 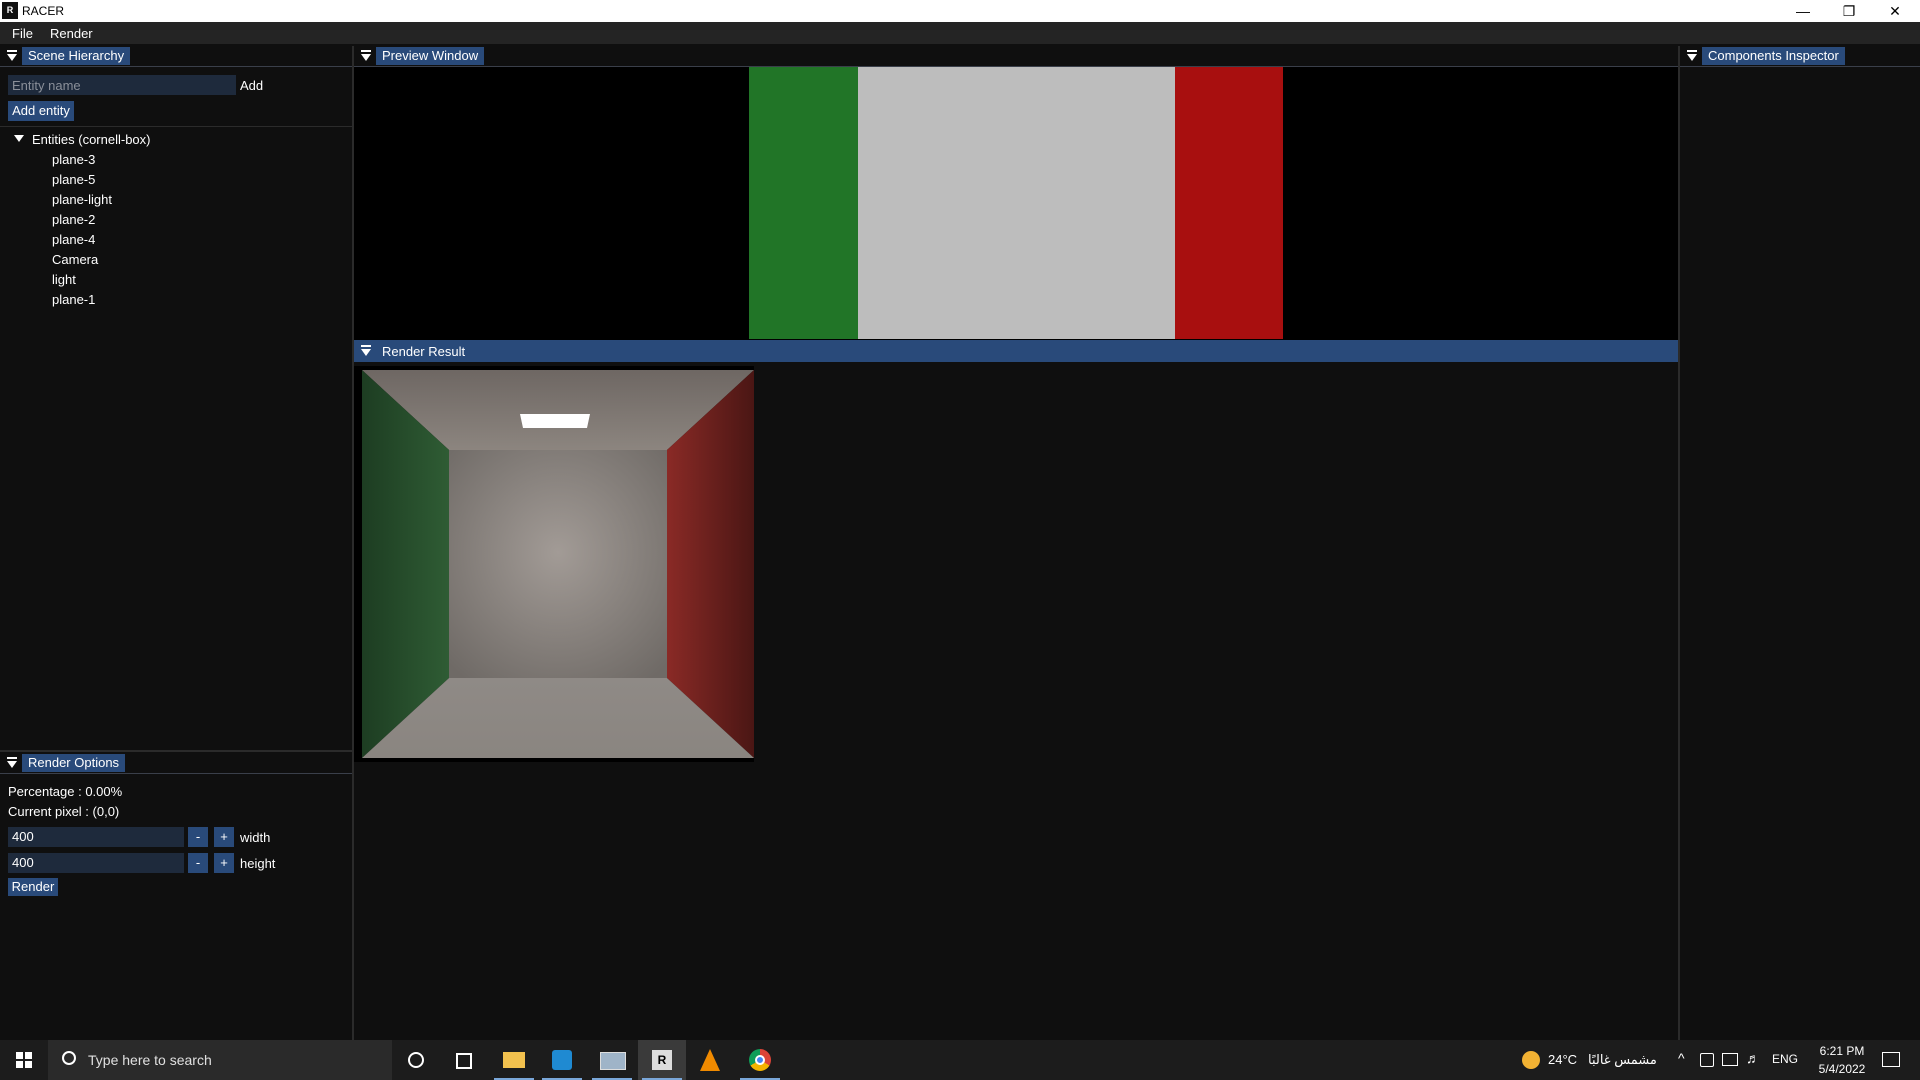 I want to click on cortana-icon, so click(x=416, y=1060).